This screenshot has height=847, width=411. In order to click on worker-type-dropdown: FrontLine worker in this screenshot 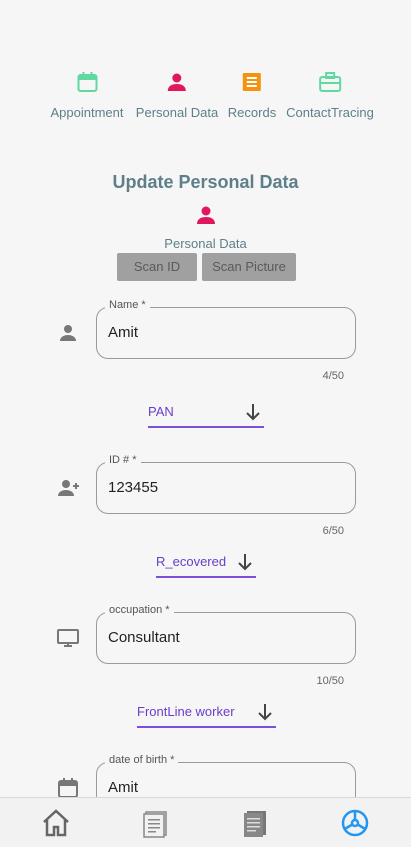, I will do `click(206, 715)`.